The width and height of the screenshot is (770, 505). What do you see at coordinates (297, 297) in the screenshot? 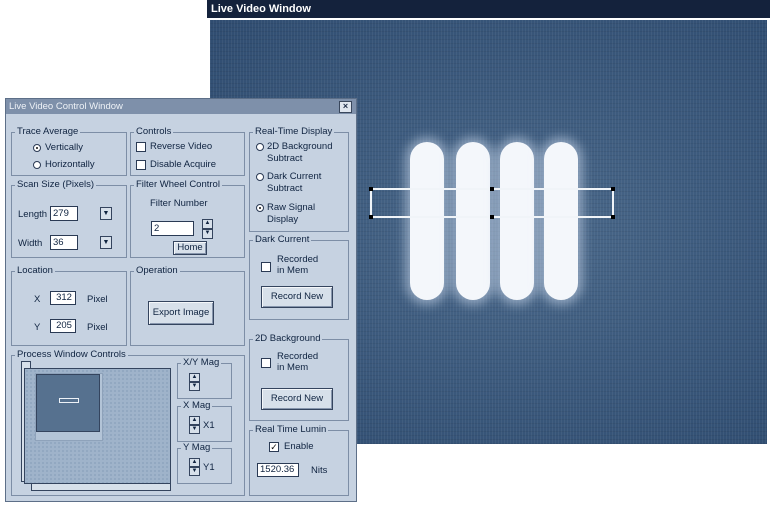
I see `dark-current-record-new-button: Record New` at bounding box center [297, 297].